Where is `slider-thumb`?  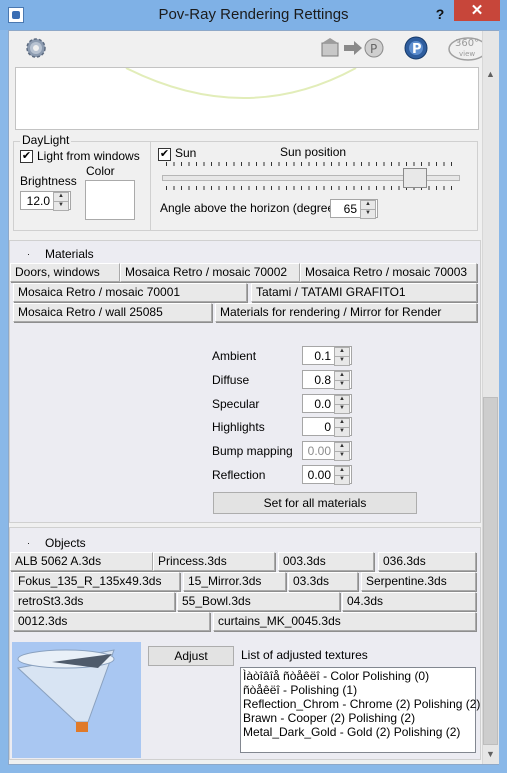
slider-thumb is located at coordinates (415, 178).